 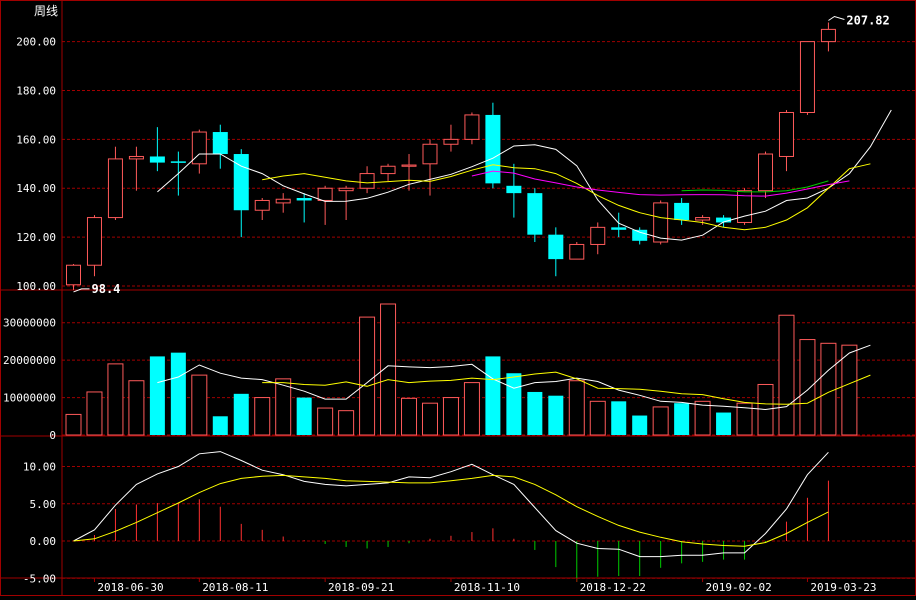 What do you see at coordinates (487, 587) in the screenshot?
I see `x-tick-label: 2018-11-10` at bounding box center [487, 587].